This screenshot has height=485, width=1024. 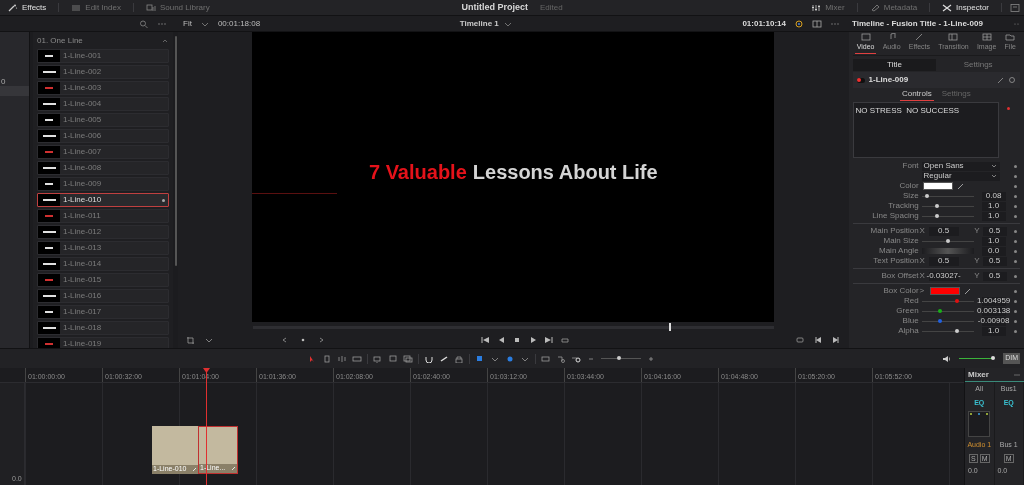 I want to click on effect-item: 1-Line-002, so click(x=103, y=72).